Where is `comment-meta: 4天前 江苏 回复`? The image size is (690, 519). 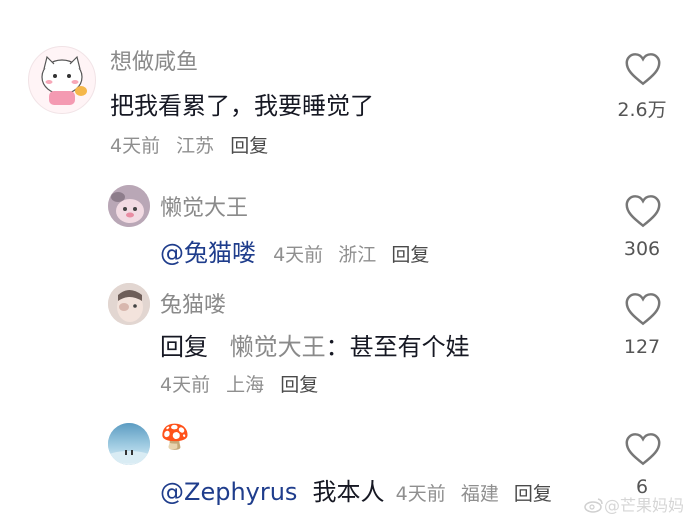 comment-meta: 4天前 江苏 回复 is located at coordinates (189, 144).